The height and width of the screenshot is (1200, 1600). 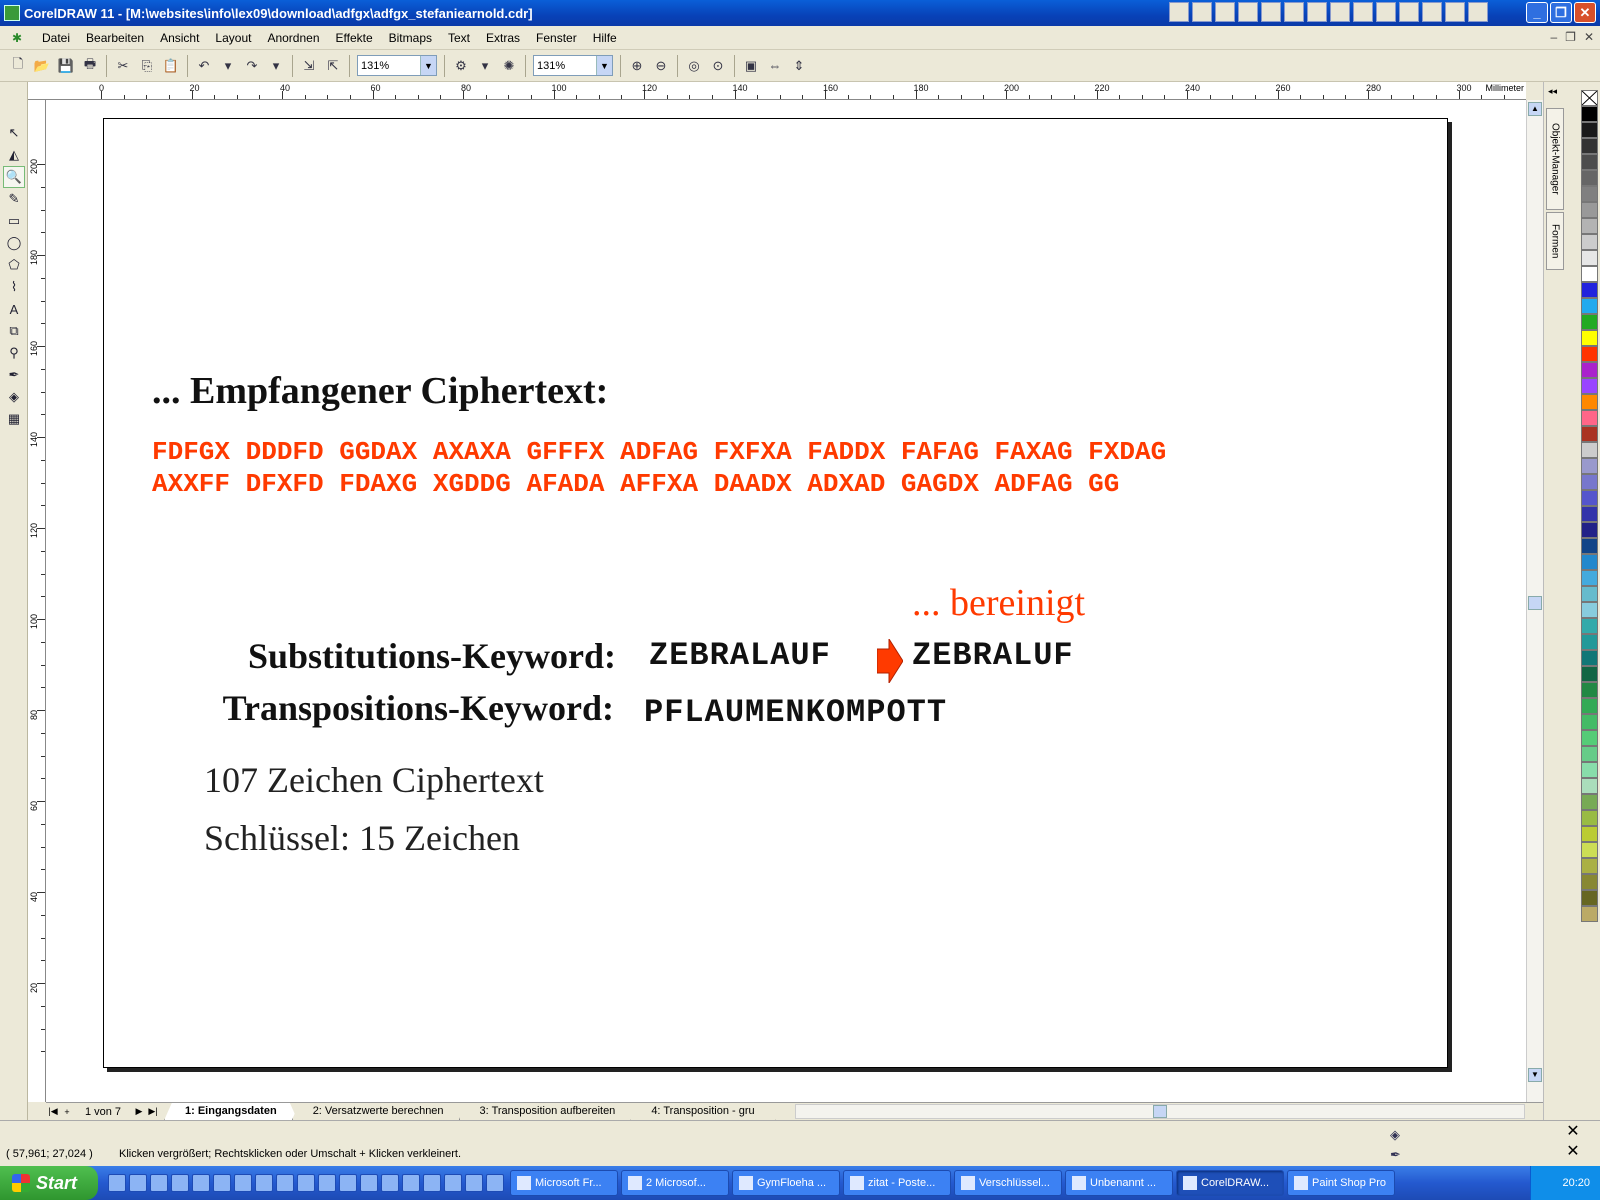 What do you see at coordinates (14, 221) in the screenshot?
I see `rectangle-tool-icon: ▭` at bounding box center [14, 221].